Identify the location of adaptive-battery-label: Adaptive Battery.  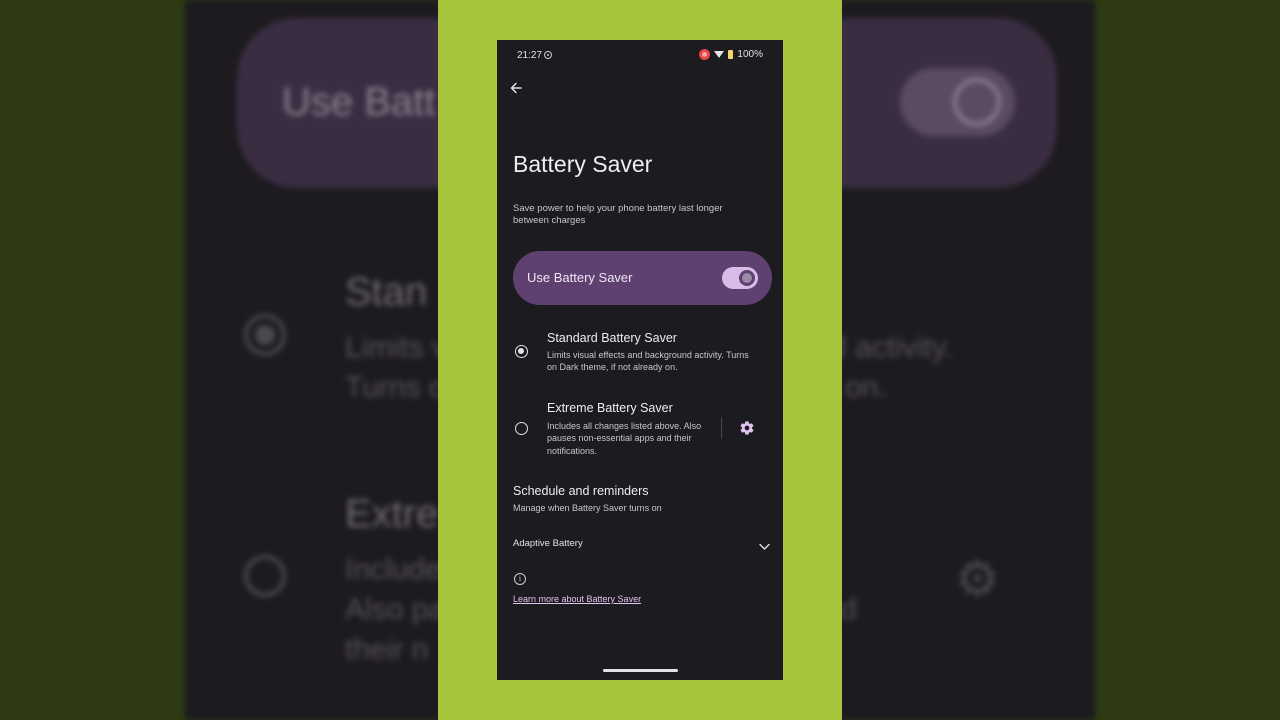
(548, 543).